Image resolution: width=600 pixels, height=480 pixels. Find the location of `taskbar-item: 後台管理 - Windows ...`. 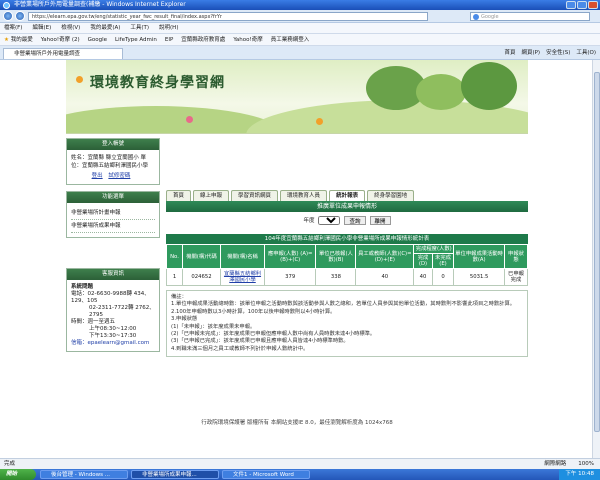

taskbar-item: 後台管理 - Windows ... is located at coordinates (84, 474).